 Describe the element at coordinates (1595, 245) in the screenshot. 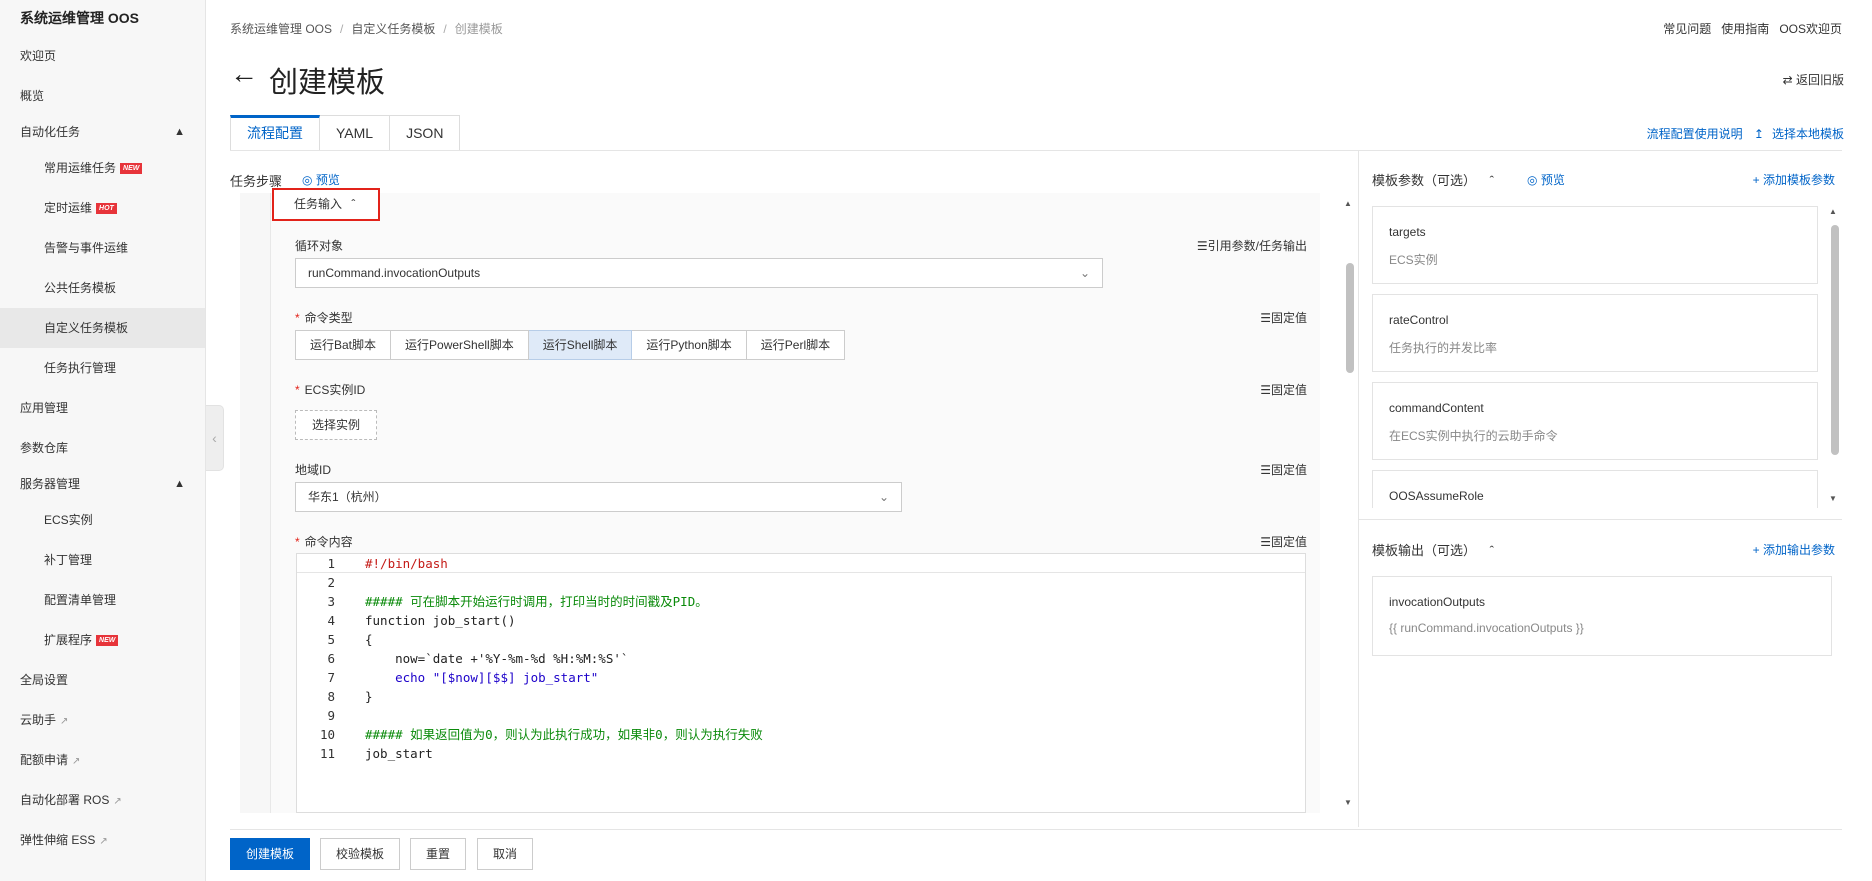

I see `param-card: targets ECS实例` at that location.